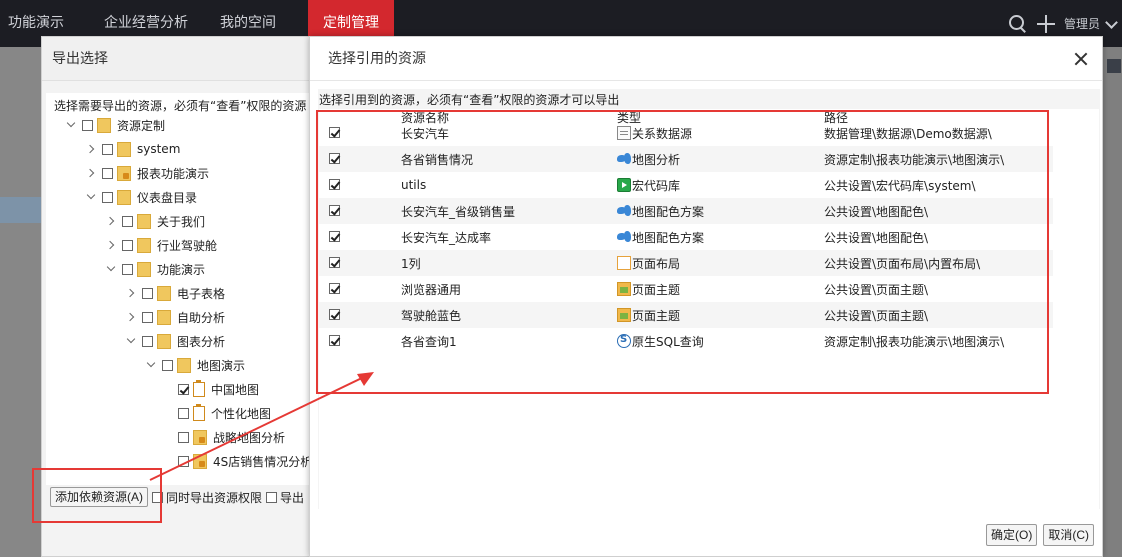  I want to click on tree-node: 仪表盘目录, so click(141, 197).